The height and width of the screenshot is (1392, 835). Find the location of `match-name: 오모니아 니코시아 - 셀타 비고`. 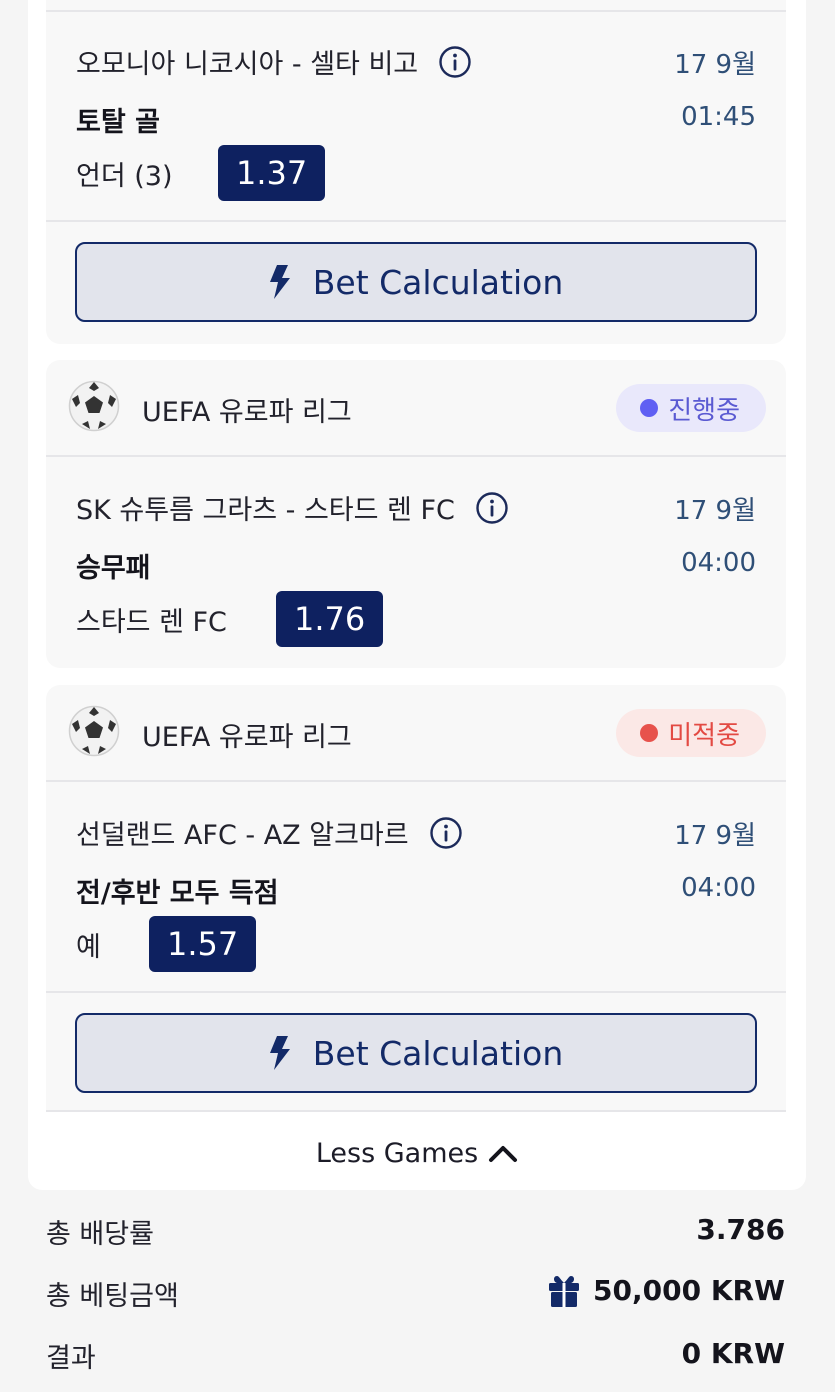

match-name: 오모니아 니코시아 - 셀타 비고 is located at coordinates (247, 64).